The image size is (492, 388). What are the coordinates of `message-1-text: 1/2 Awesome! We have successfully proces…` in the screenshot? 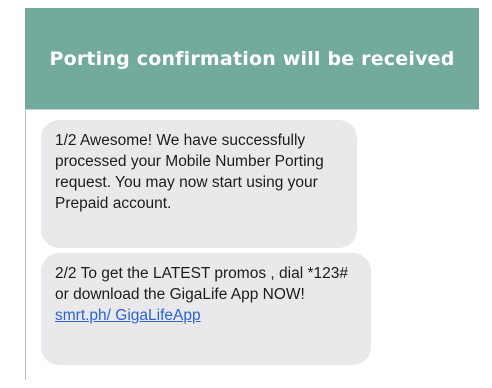 It's located at (189, 172).